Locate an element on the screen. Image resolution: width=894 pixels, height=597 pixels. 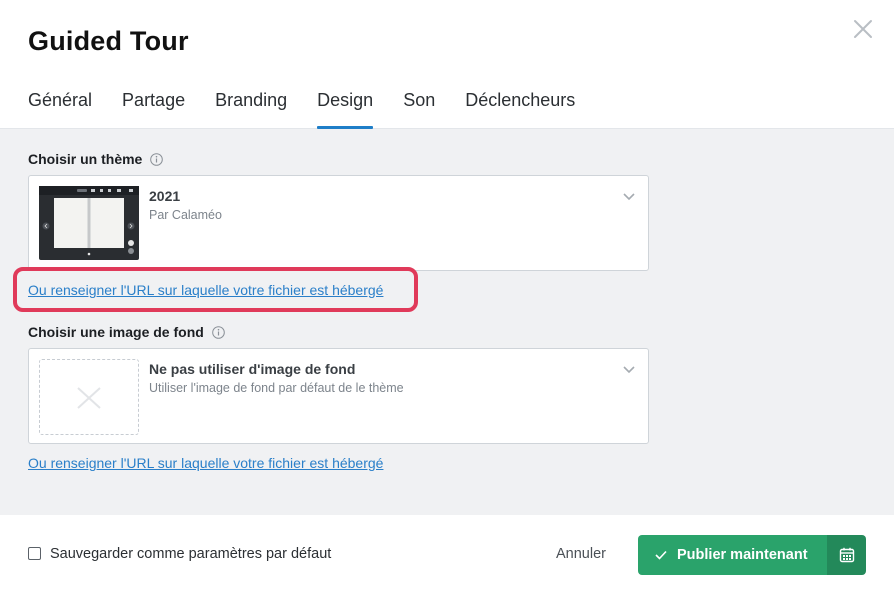
save-default-checkbox is located at coordinates (34, 553).